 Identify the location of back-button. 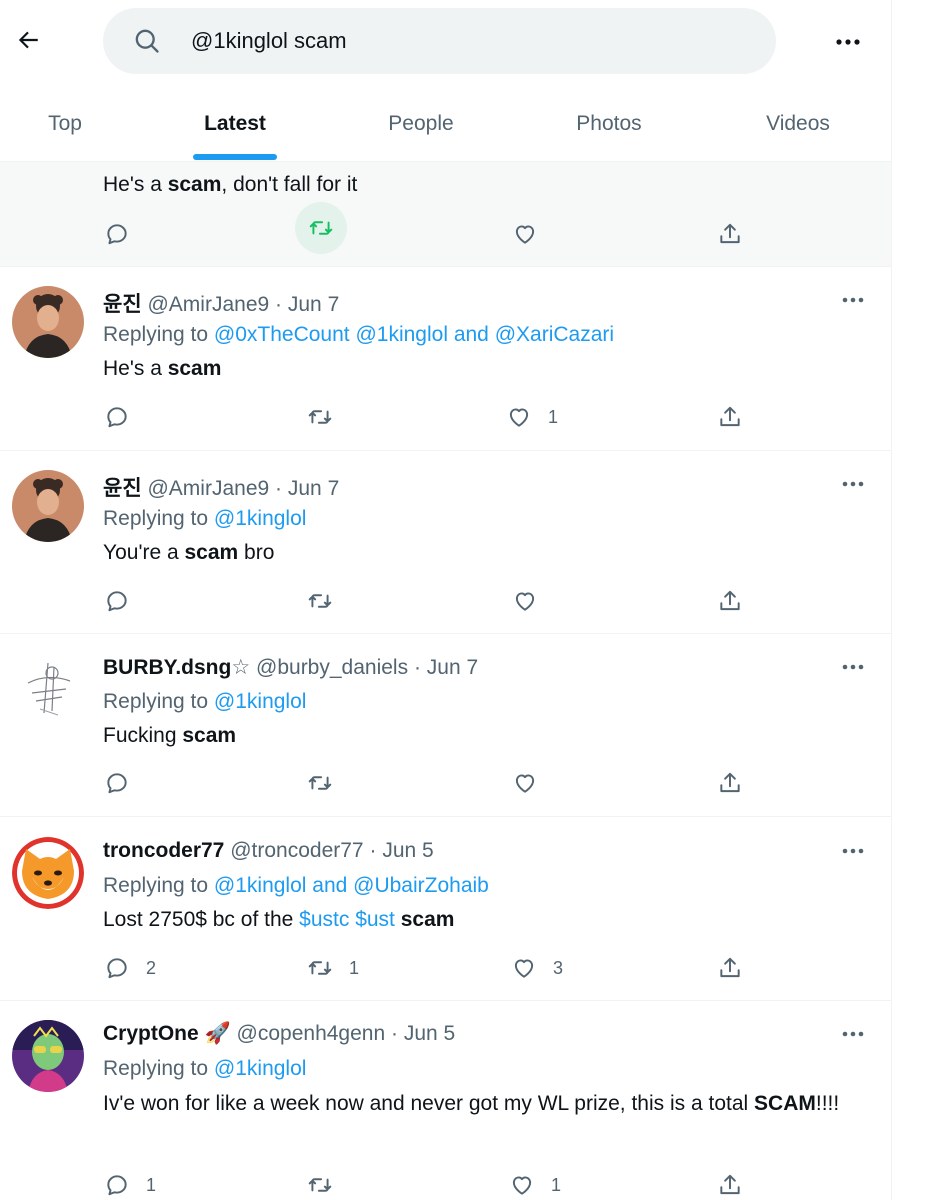
(28, 40).